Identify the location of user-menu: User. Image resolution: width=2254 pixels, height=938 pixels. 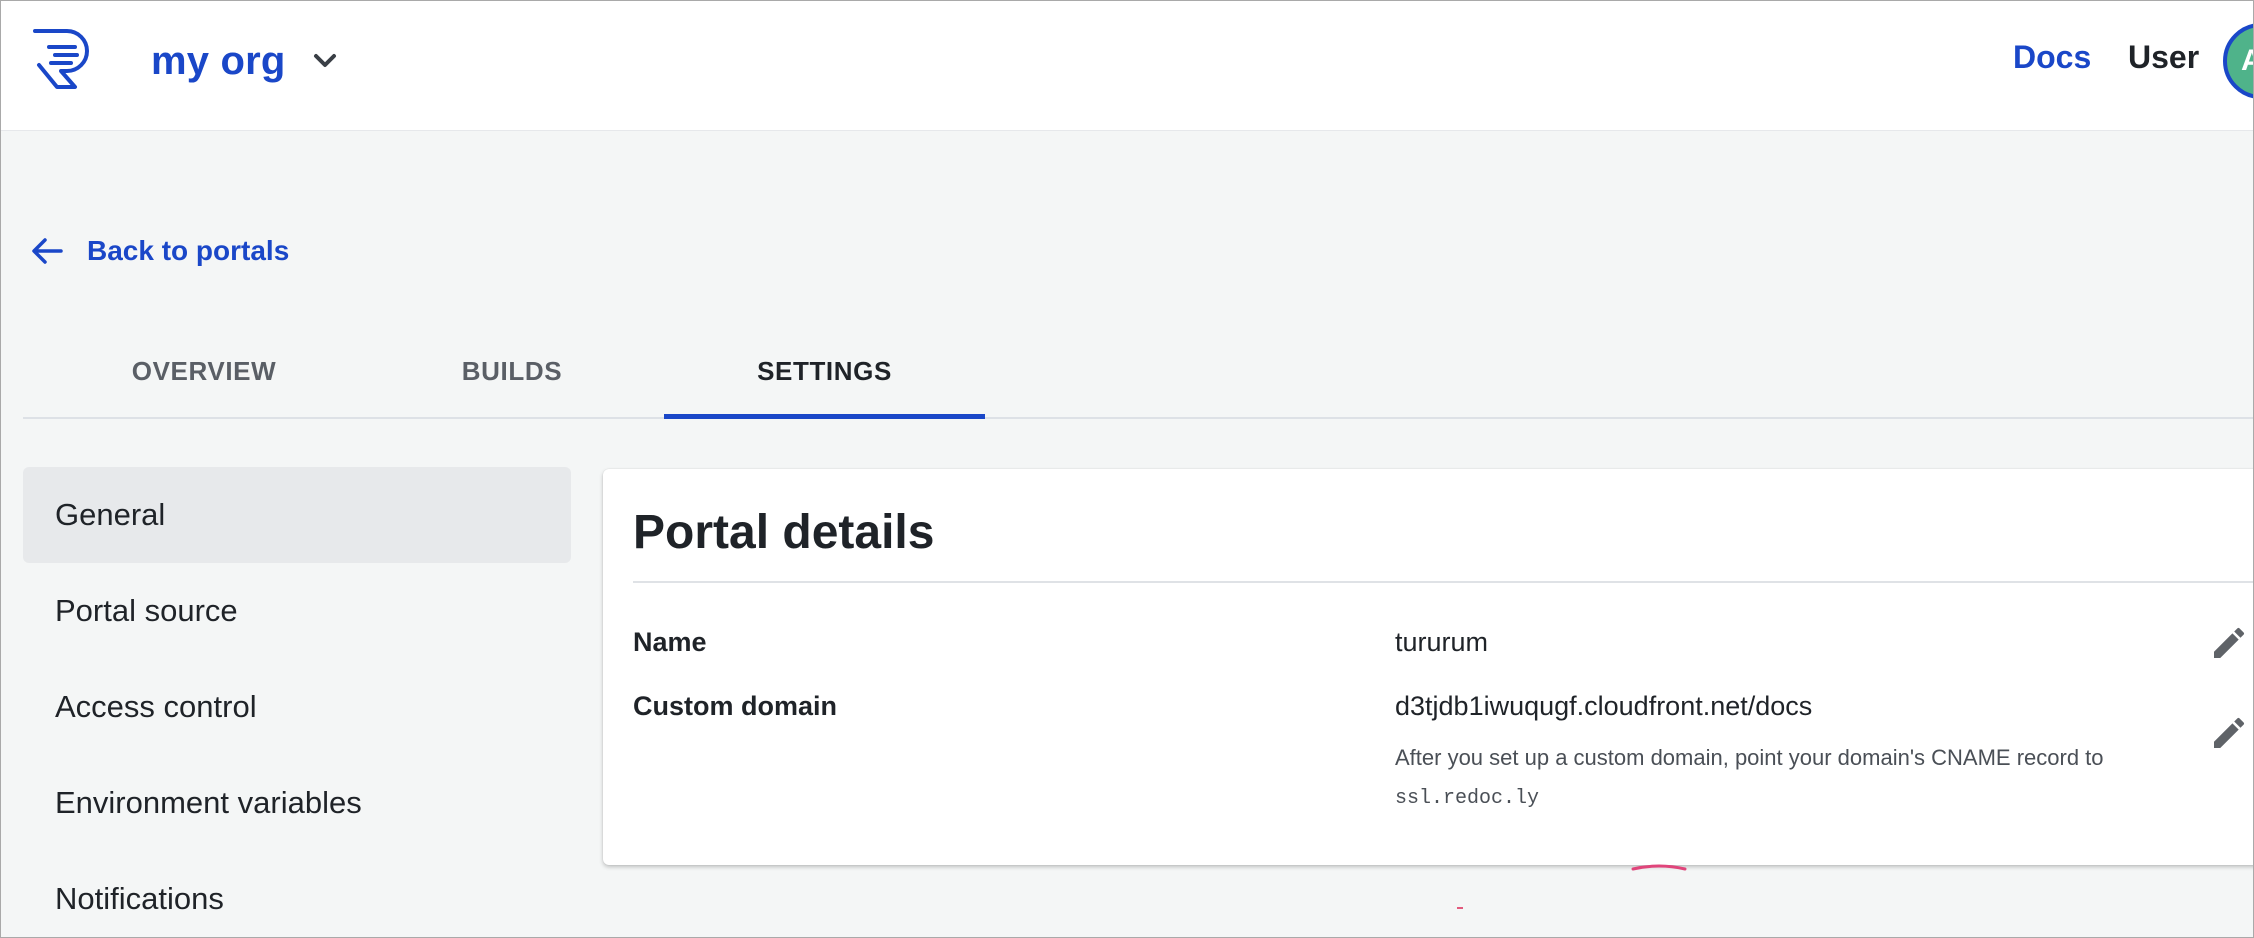
(2163, 57).